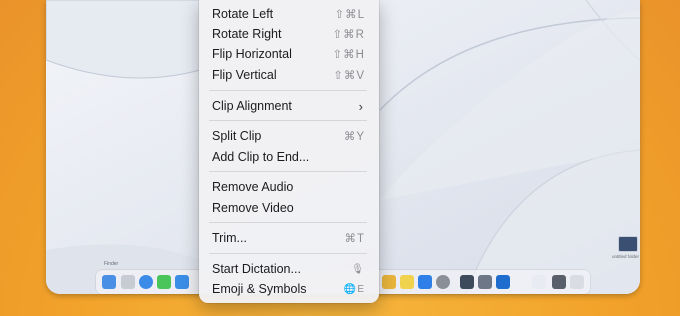  What do you see at coordinates (252, 106) in the screenshot?
I see `menu-item-label: Clip Alignment` at bounding box center [252, 106].